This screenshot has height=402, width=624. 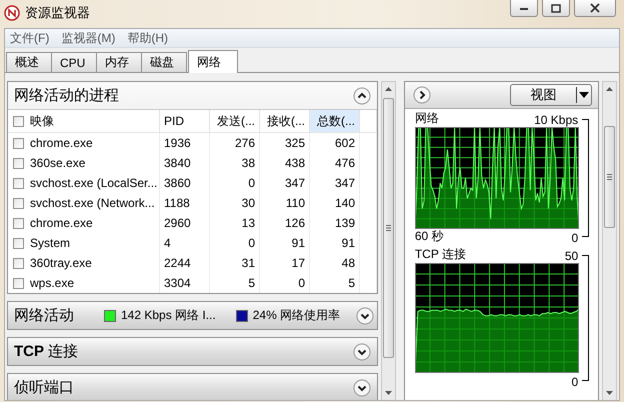 What do you see at coordinates (185, 263) in the screenshot?
I see `table-cell: 2244` at bounding box center [185, 263].